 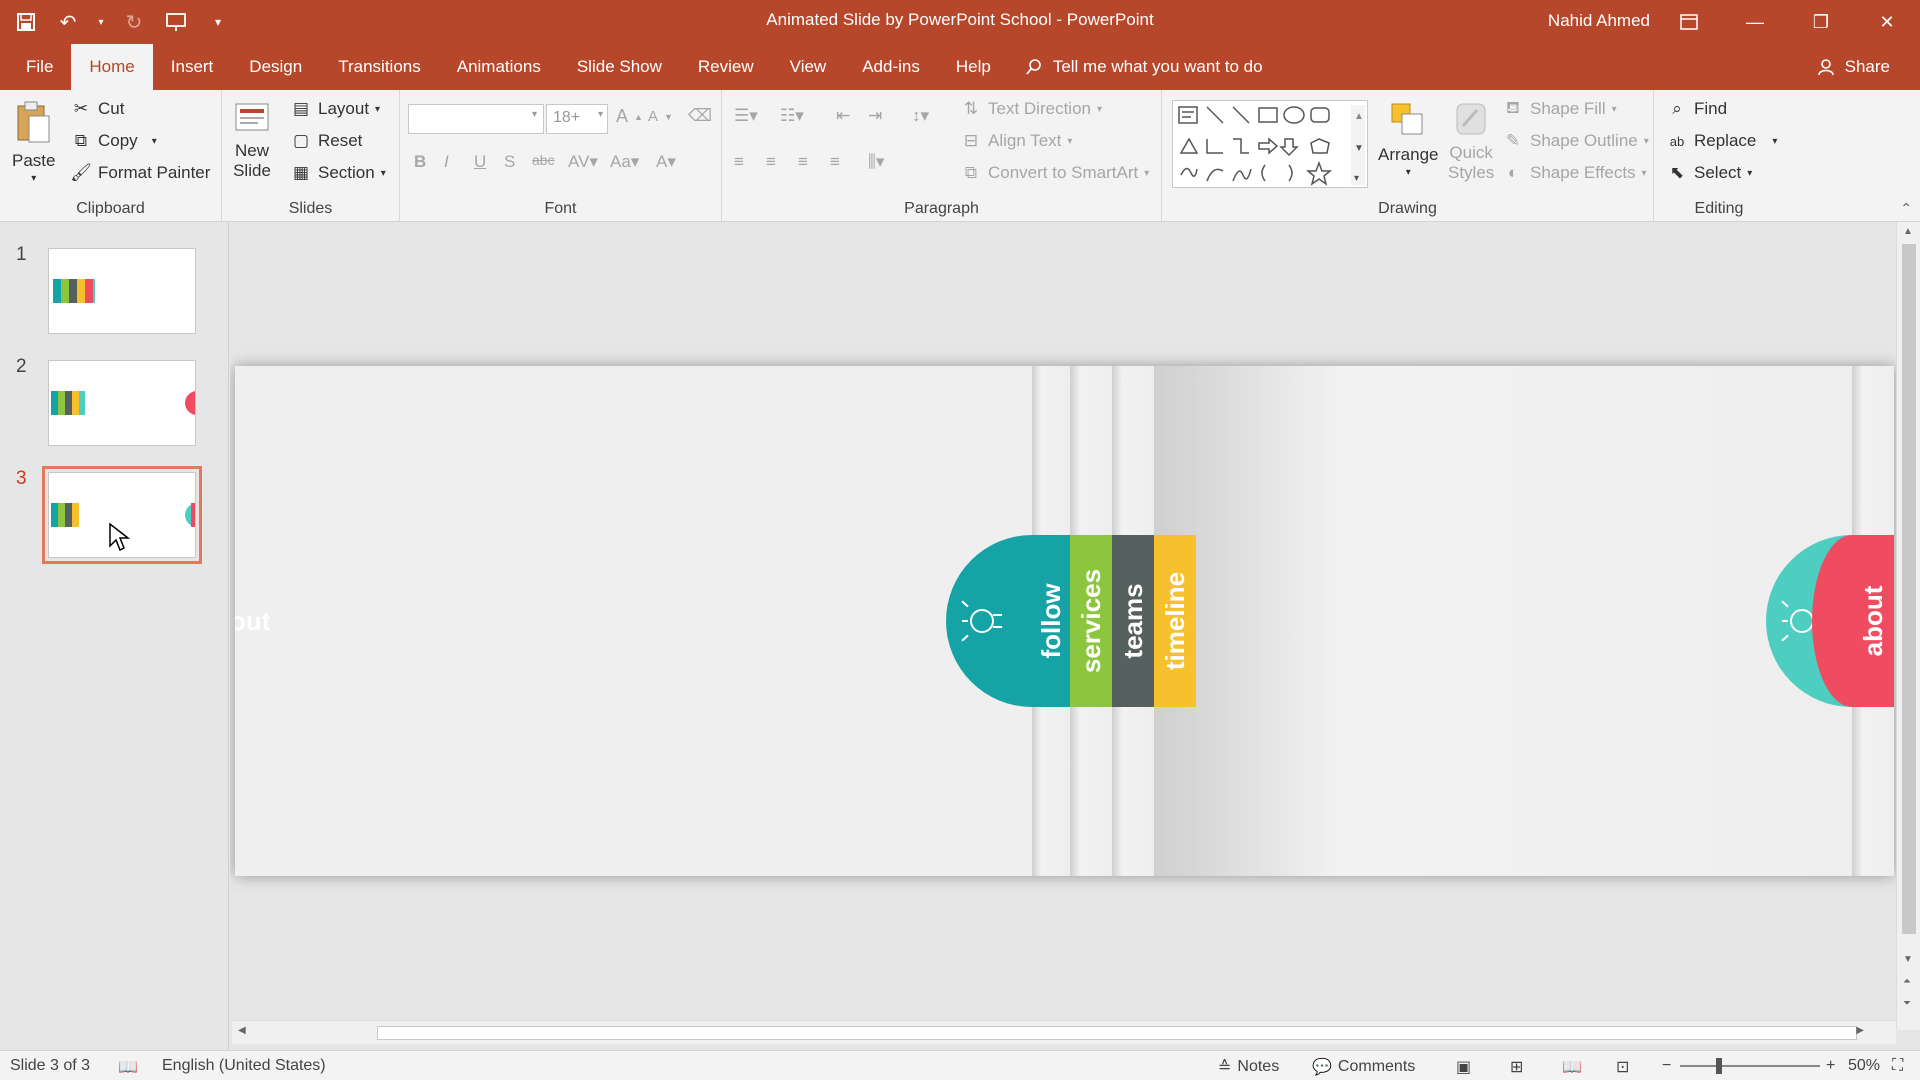 I want to click on font-name-combo: ▾, so click(x=476, y=119).